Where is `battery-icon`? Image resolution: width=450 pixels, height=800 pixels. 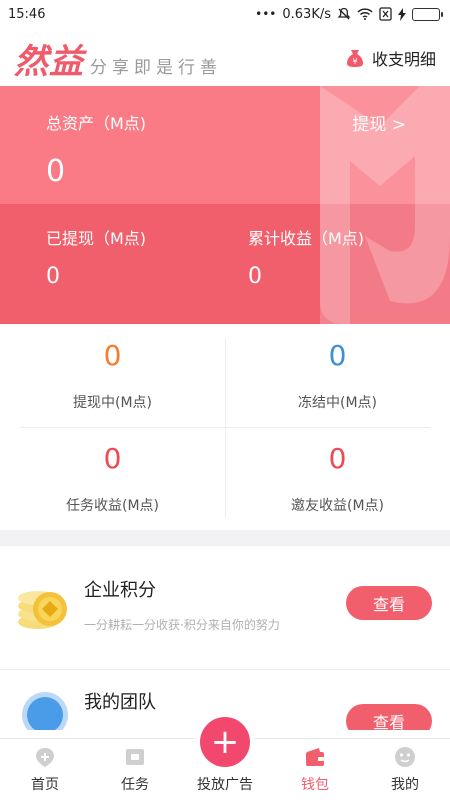
battery-icon is located at coordinates (427, 14).